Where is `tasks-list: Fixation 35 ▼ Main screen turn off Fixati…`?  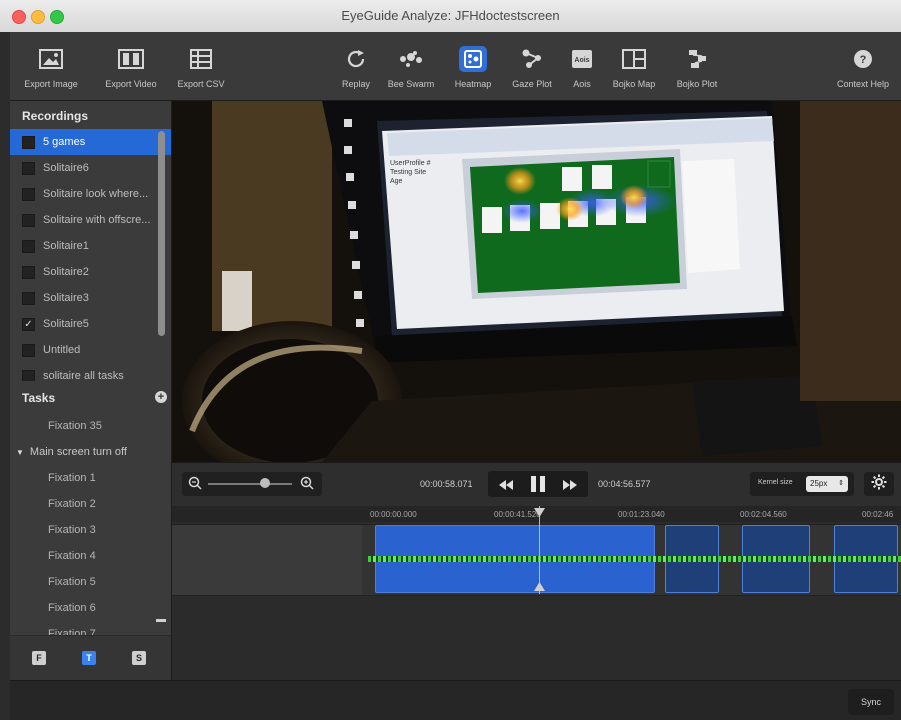 tasks-list: Fixation 35 ▼ Main screen turn off Fixati… is located at coordinates (90, 524).